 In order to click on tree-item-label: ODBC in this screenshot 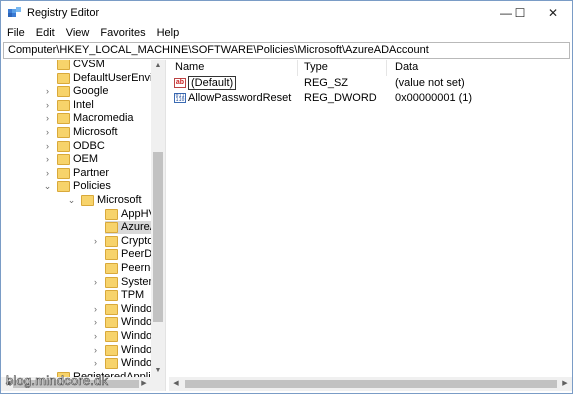, I will do `click(89, 145)`.